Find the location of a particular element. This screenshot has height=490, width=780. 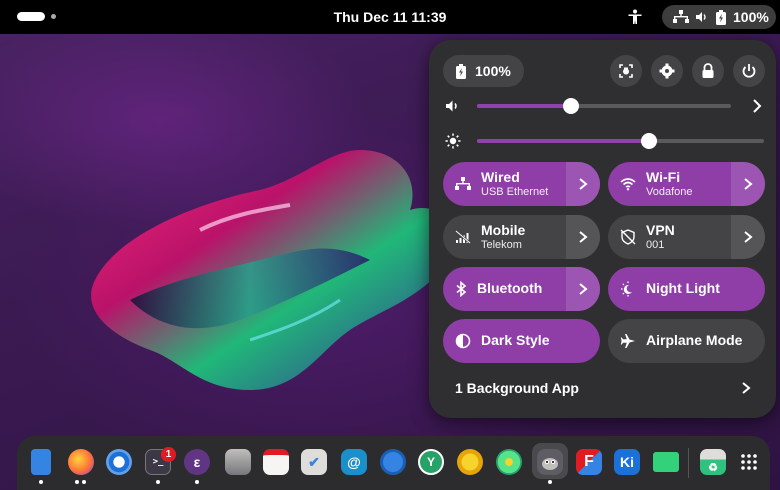

wired-menu-button is located at coordinates (583, 184).